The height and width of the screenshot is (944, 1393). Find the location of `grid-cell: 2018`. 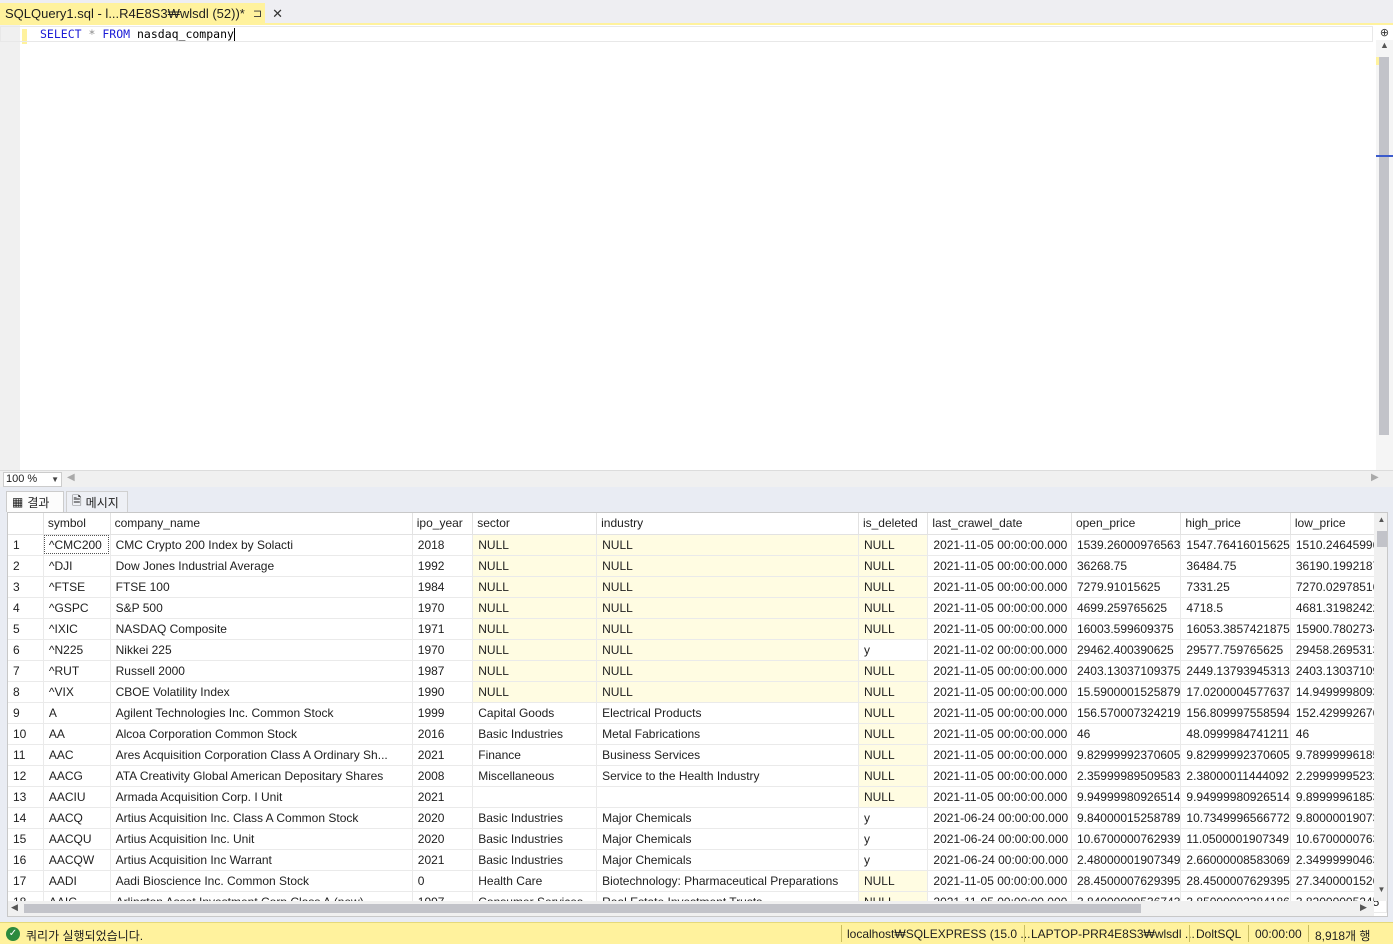

grid-cell: 2018 is located at coordinates (443, 545).